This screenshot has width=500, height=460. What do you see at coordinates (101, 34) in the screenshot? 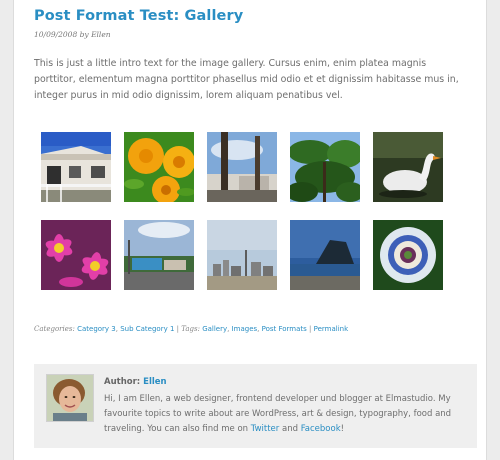
I see `post-author: Ellen` at bounding box center [101, 34].